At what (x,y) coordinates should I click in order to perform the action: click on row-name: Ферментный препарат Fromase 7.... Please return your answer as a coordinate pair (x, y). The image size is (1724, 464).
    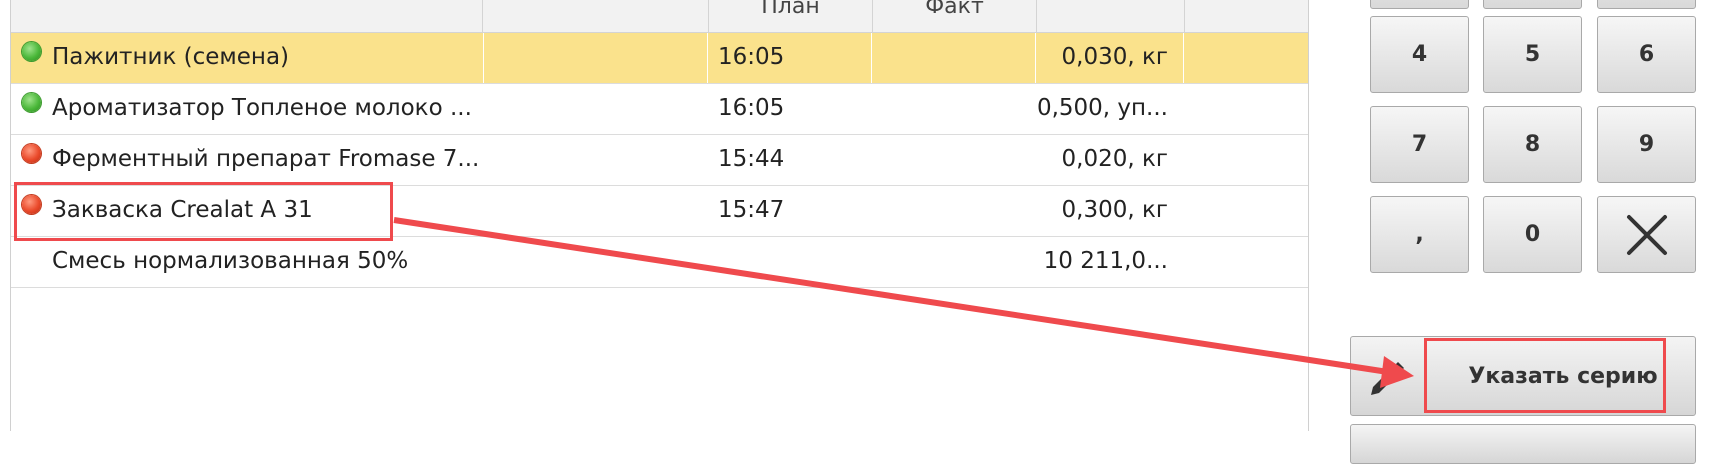
    Looking at the image, I should click on (266, 159).